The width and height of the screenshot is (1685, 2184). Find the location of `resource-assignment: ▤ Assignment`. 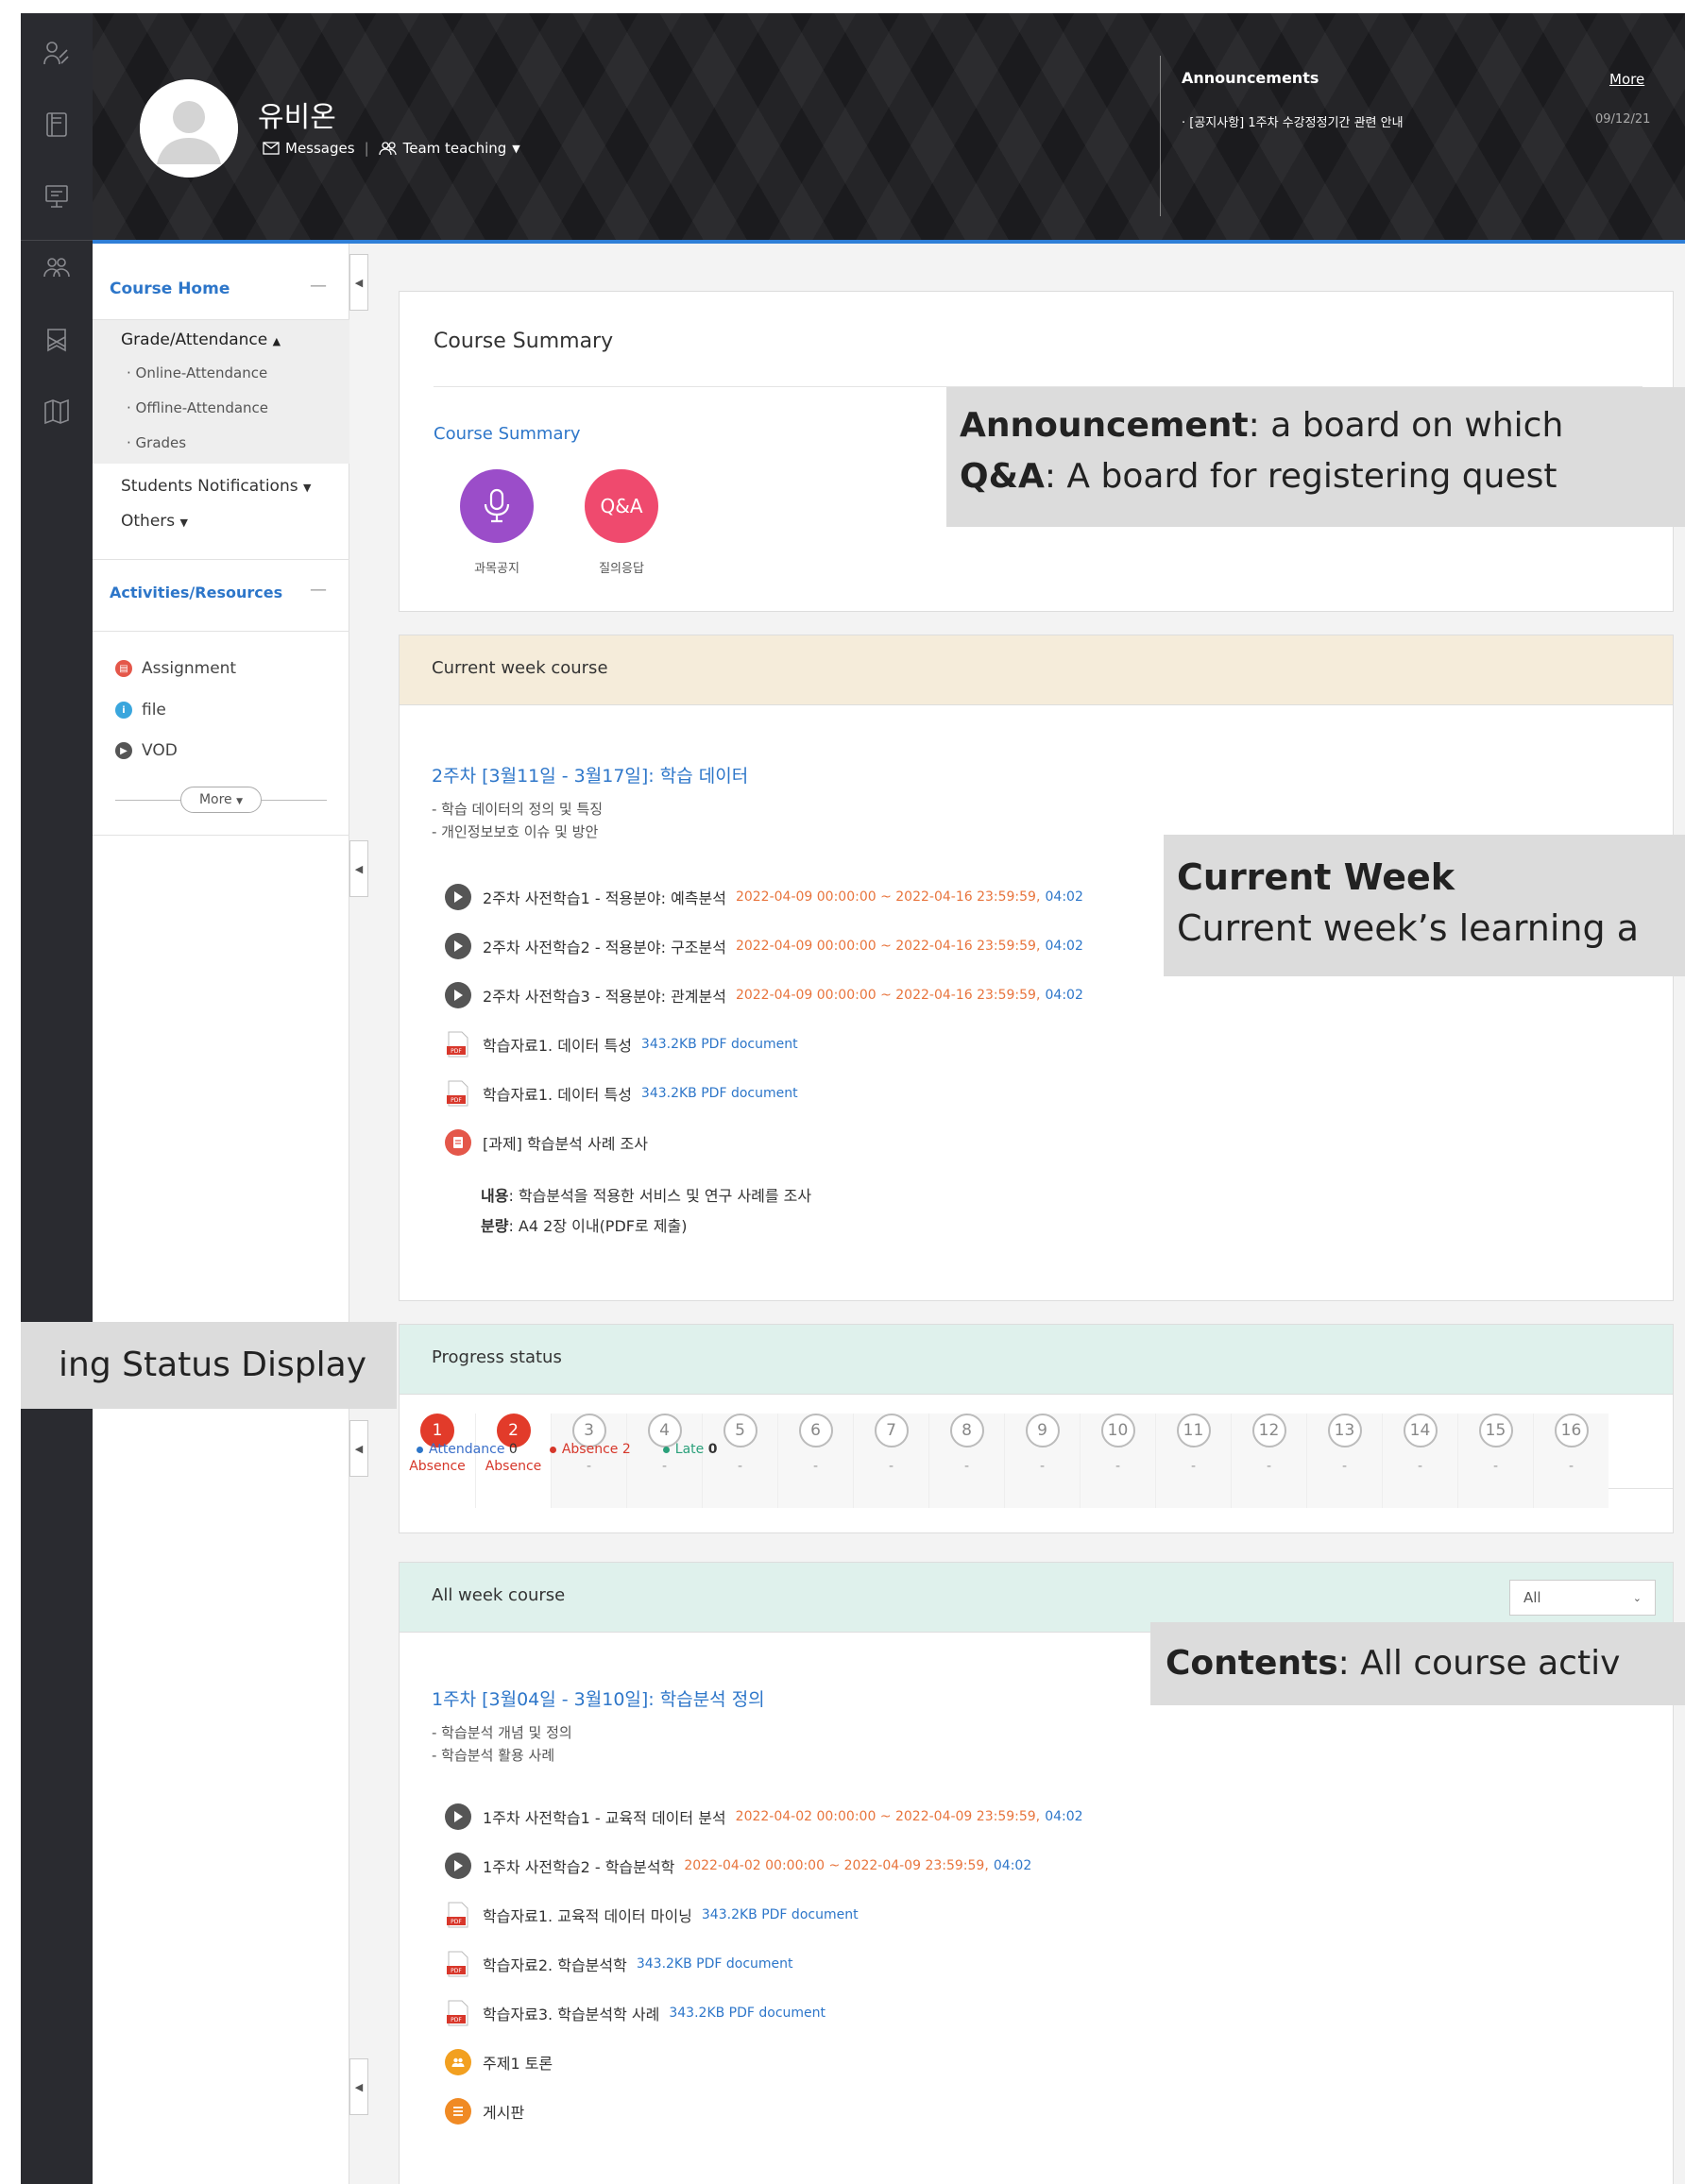

resource-assignment: ▤ Assignment is located at coordinates (175, 668).